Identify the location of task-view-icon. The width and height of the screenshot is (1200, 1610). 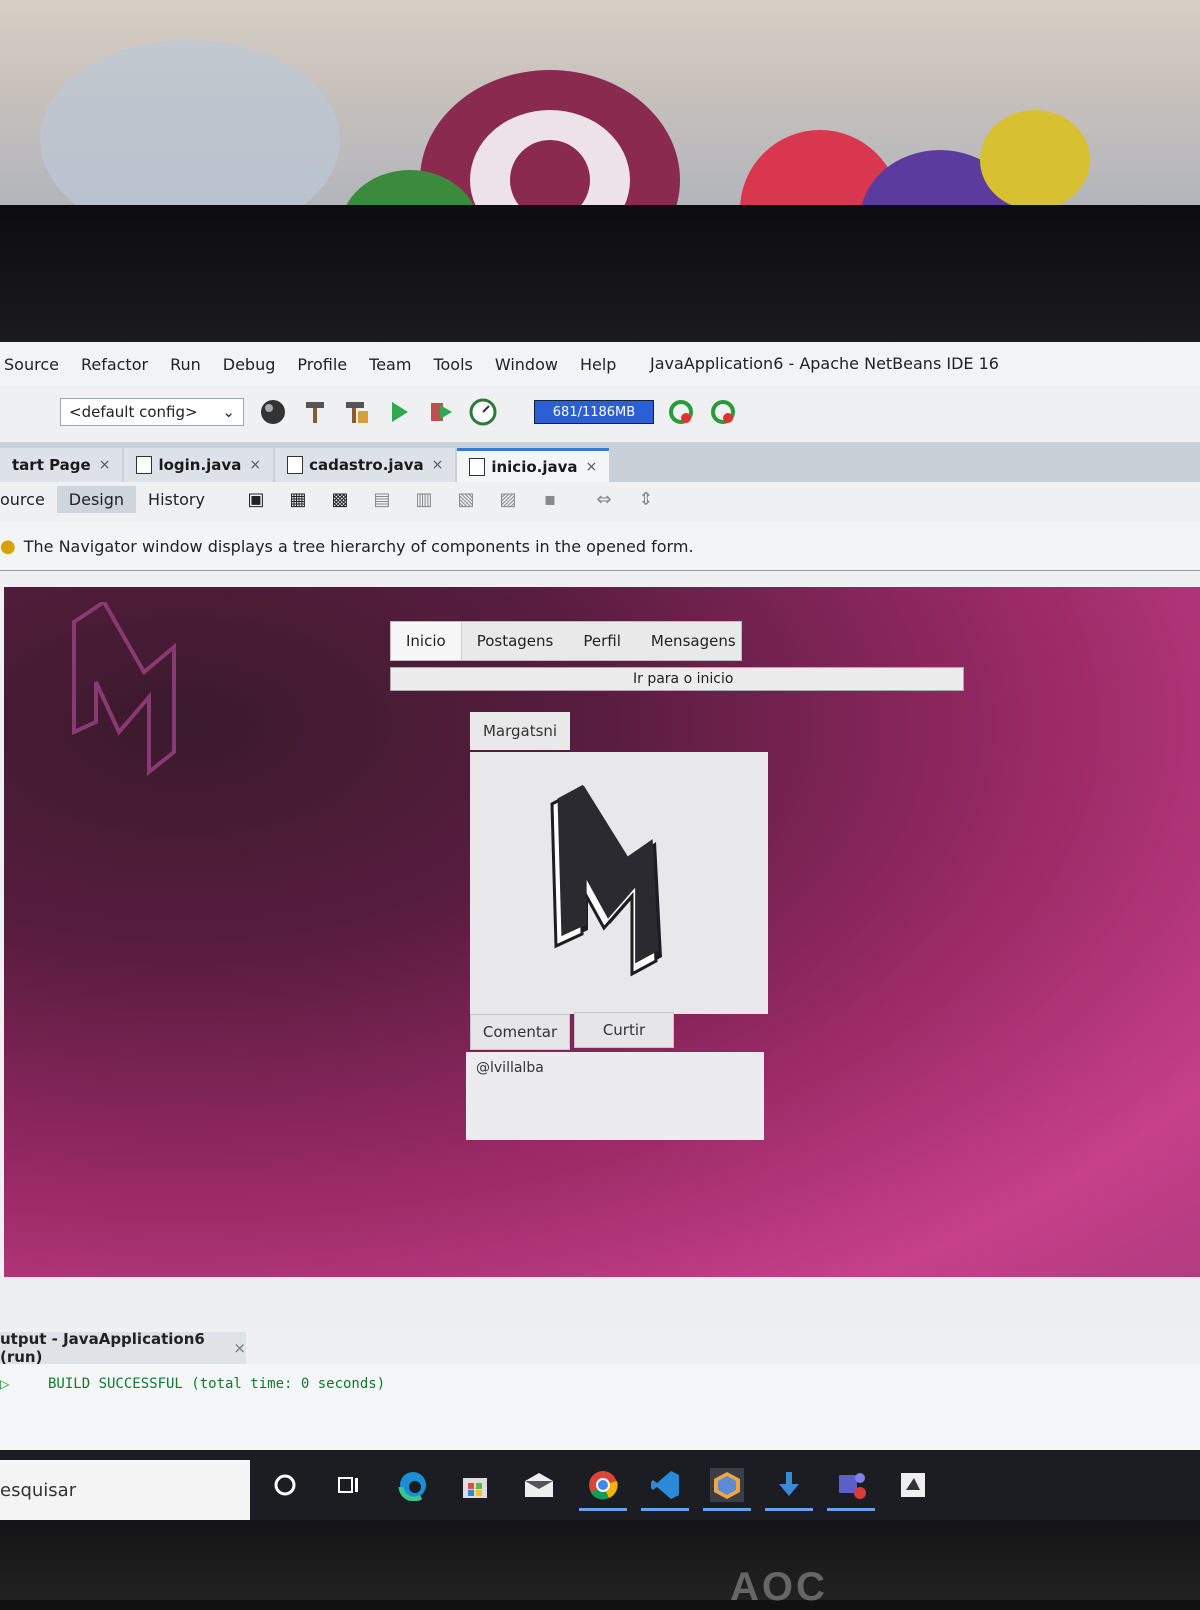
(349, 1485).